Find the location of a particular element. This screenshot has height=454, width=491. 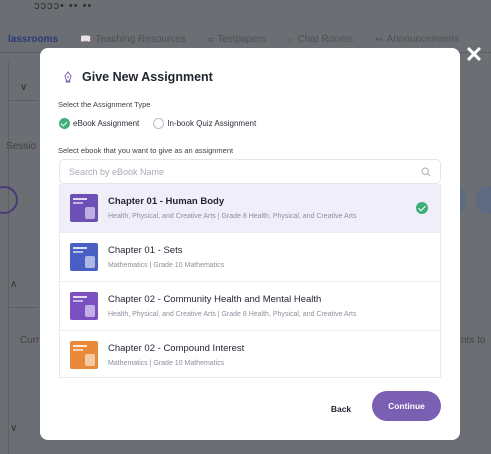

ebook-search-field is located at coordinates (250, 171).